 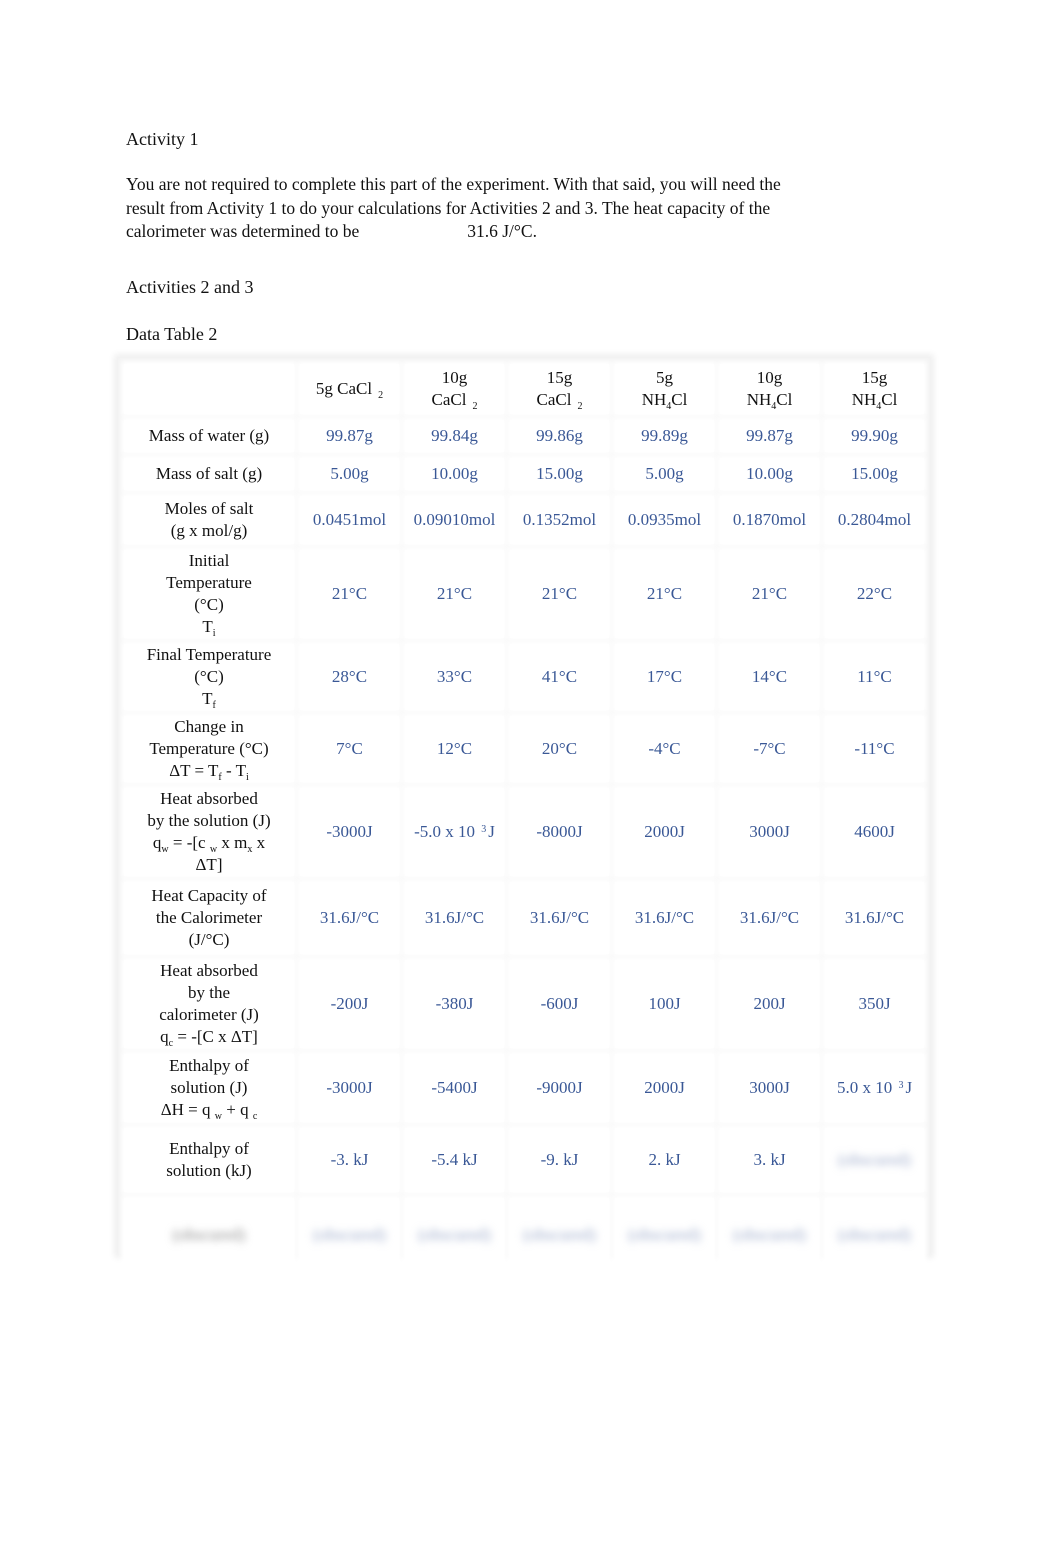 I want to click on table-cell: -4°C, so click(x=664, y=749).